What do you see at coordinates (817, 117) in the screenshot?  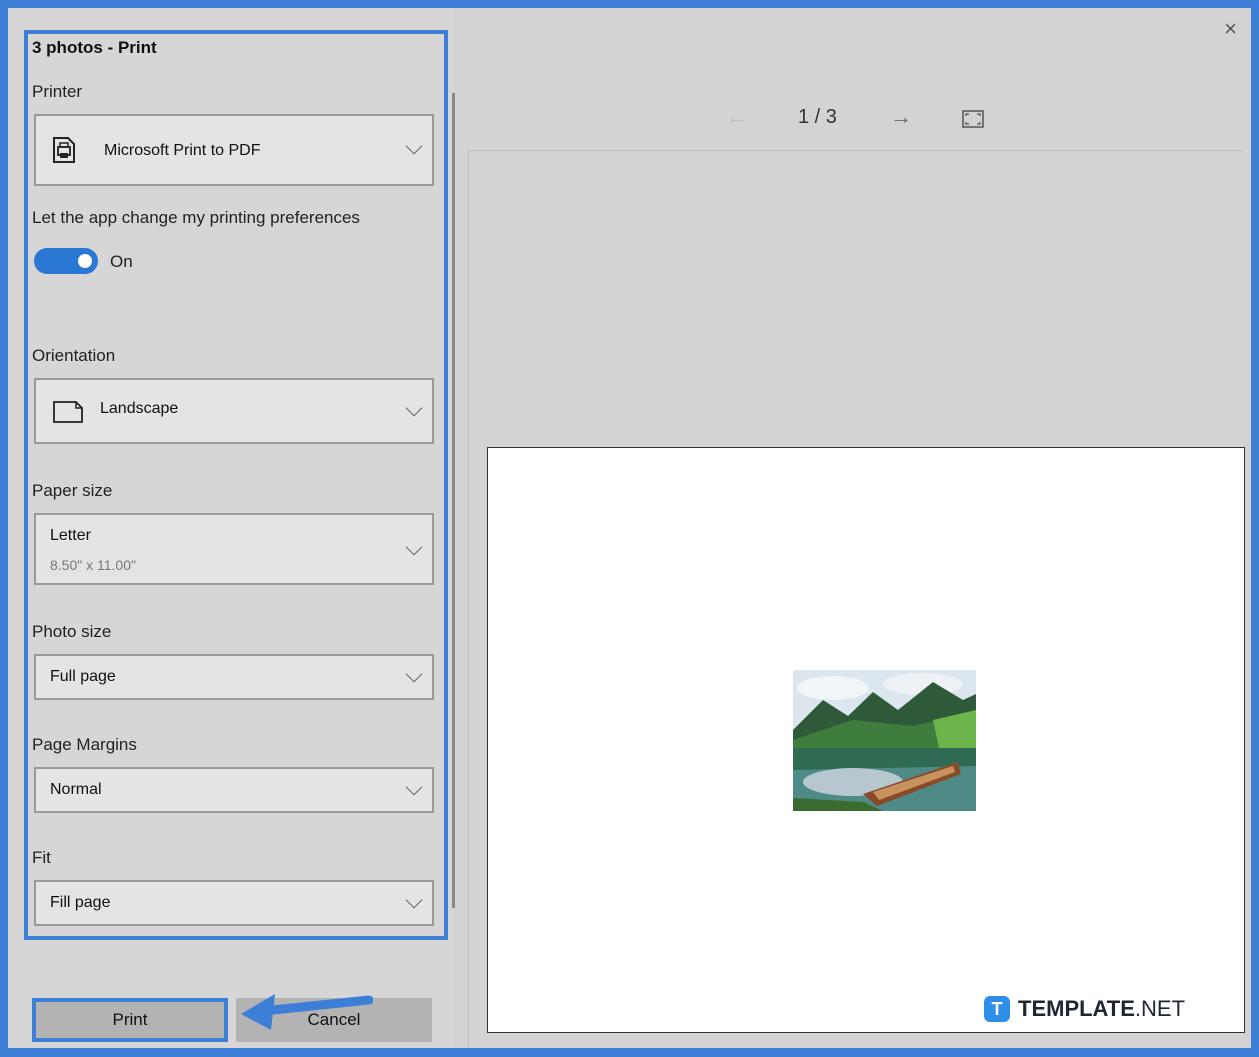 I see `page-indicator: 1 / 3` at bounding box center [817, 117].